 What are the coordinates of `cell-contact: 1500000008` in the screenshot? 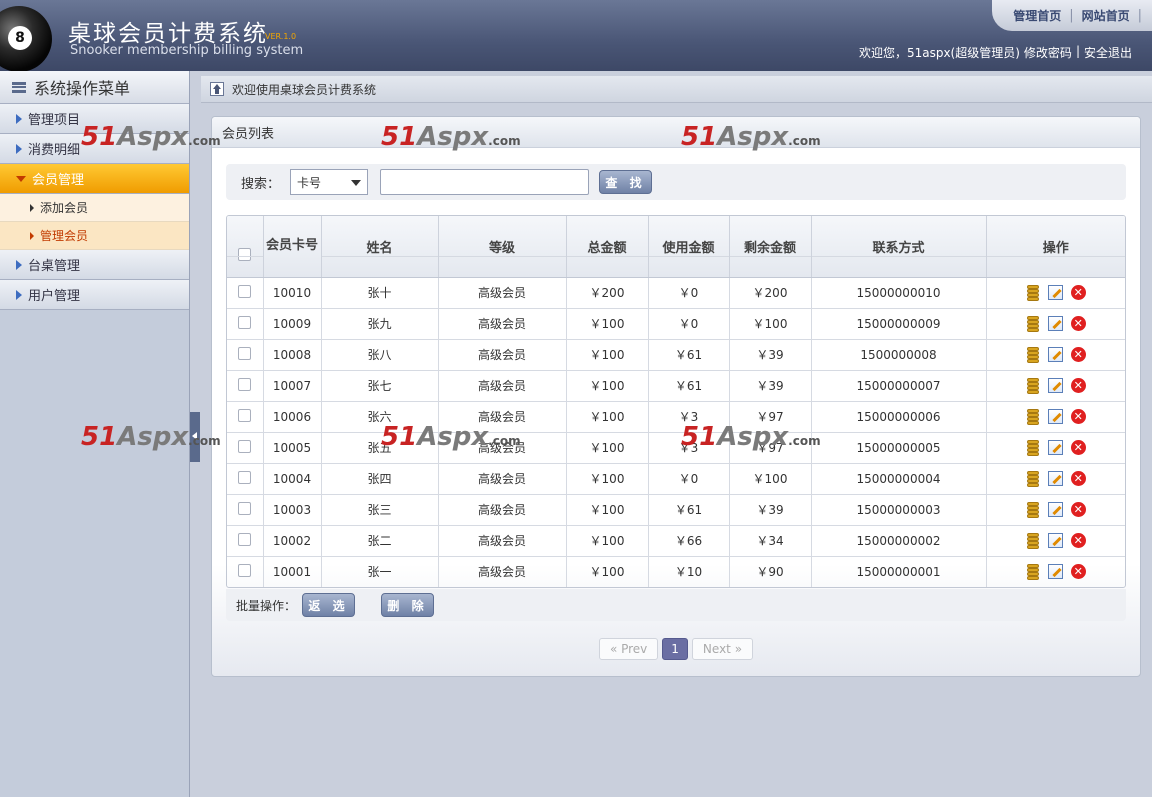 It's located at (899, 355).